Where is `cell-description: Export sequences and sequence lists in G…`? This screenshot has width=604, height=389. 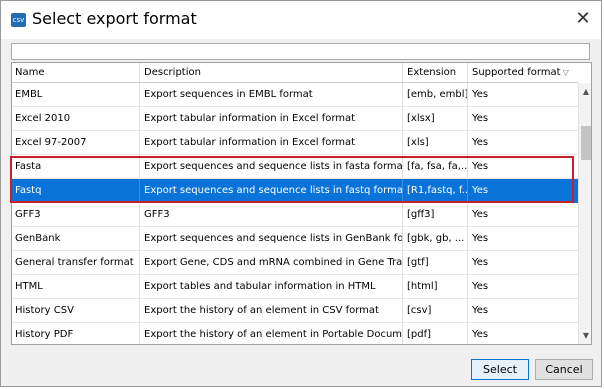 cell-description: Export sequences and sequence lists in G… is located at coordinates (271, 238).